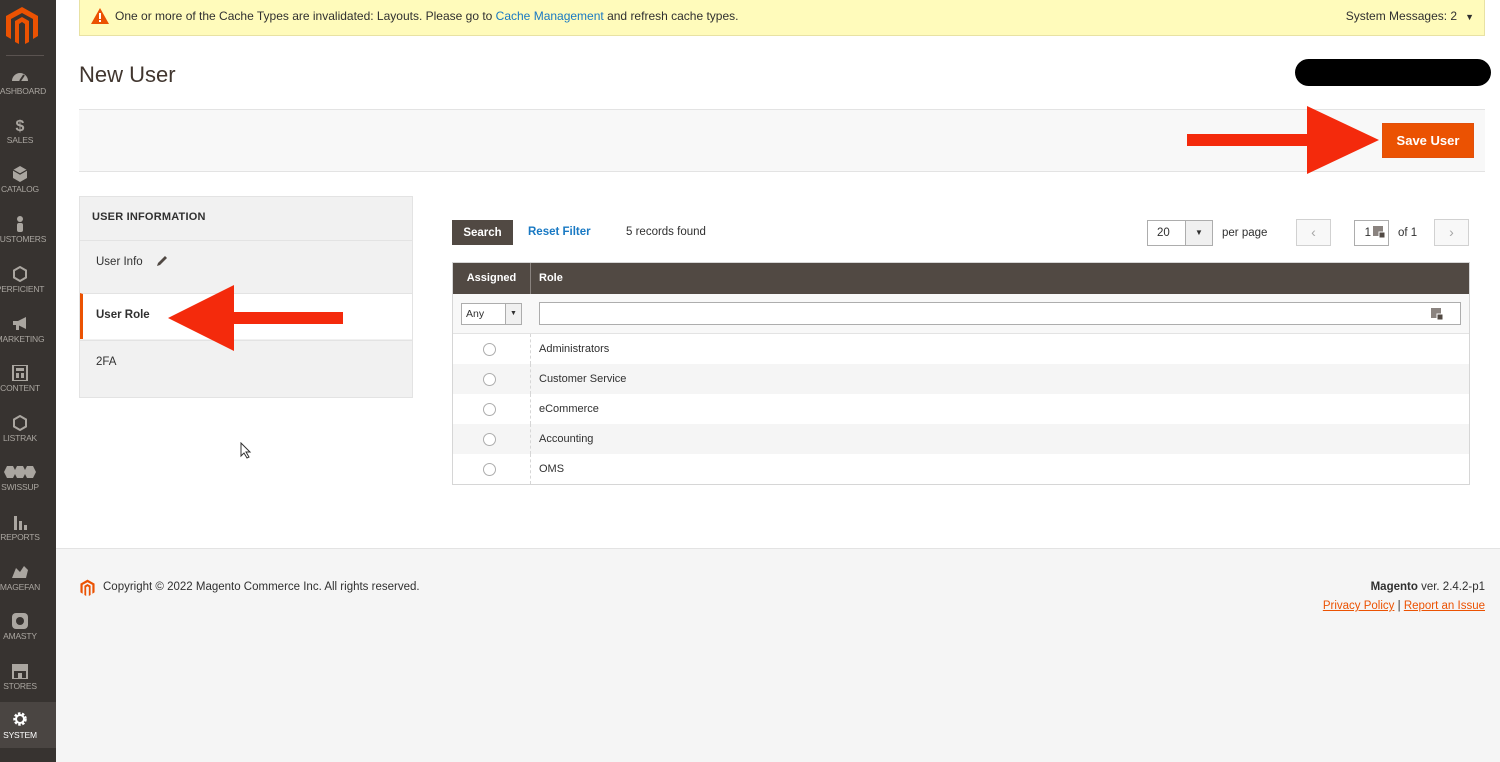 This screenshot has height=762, width=1500. Describe the element at coordinates (28, 142) in the screenshot. I see `nav-sales: $ Sales` at that location.